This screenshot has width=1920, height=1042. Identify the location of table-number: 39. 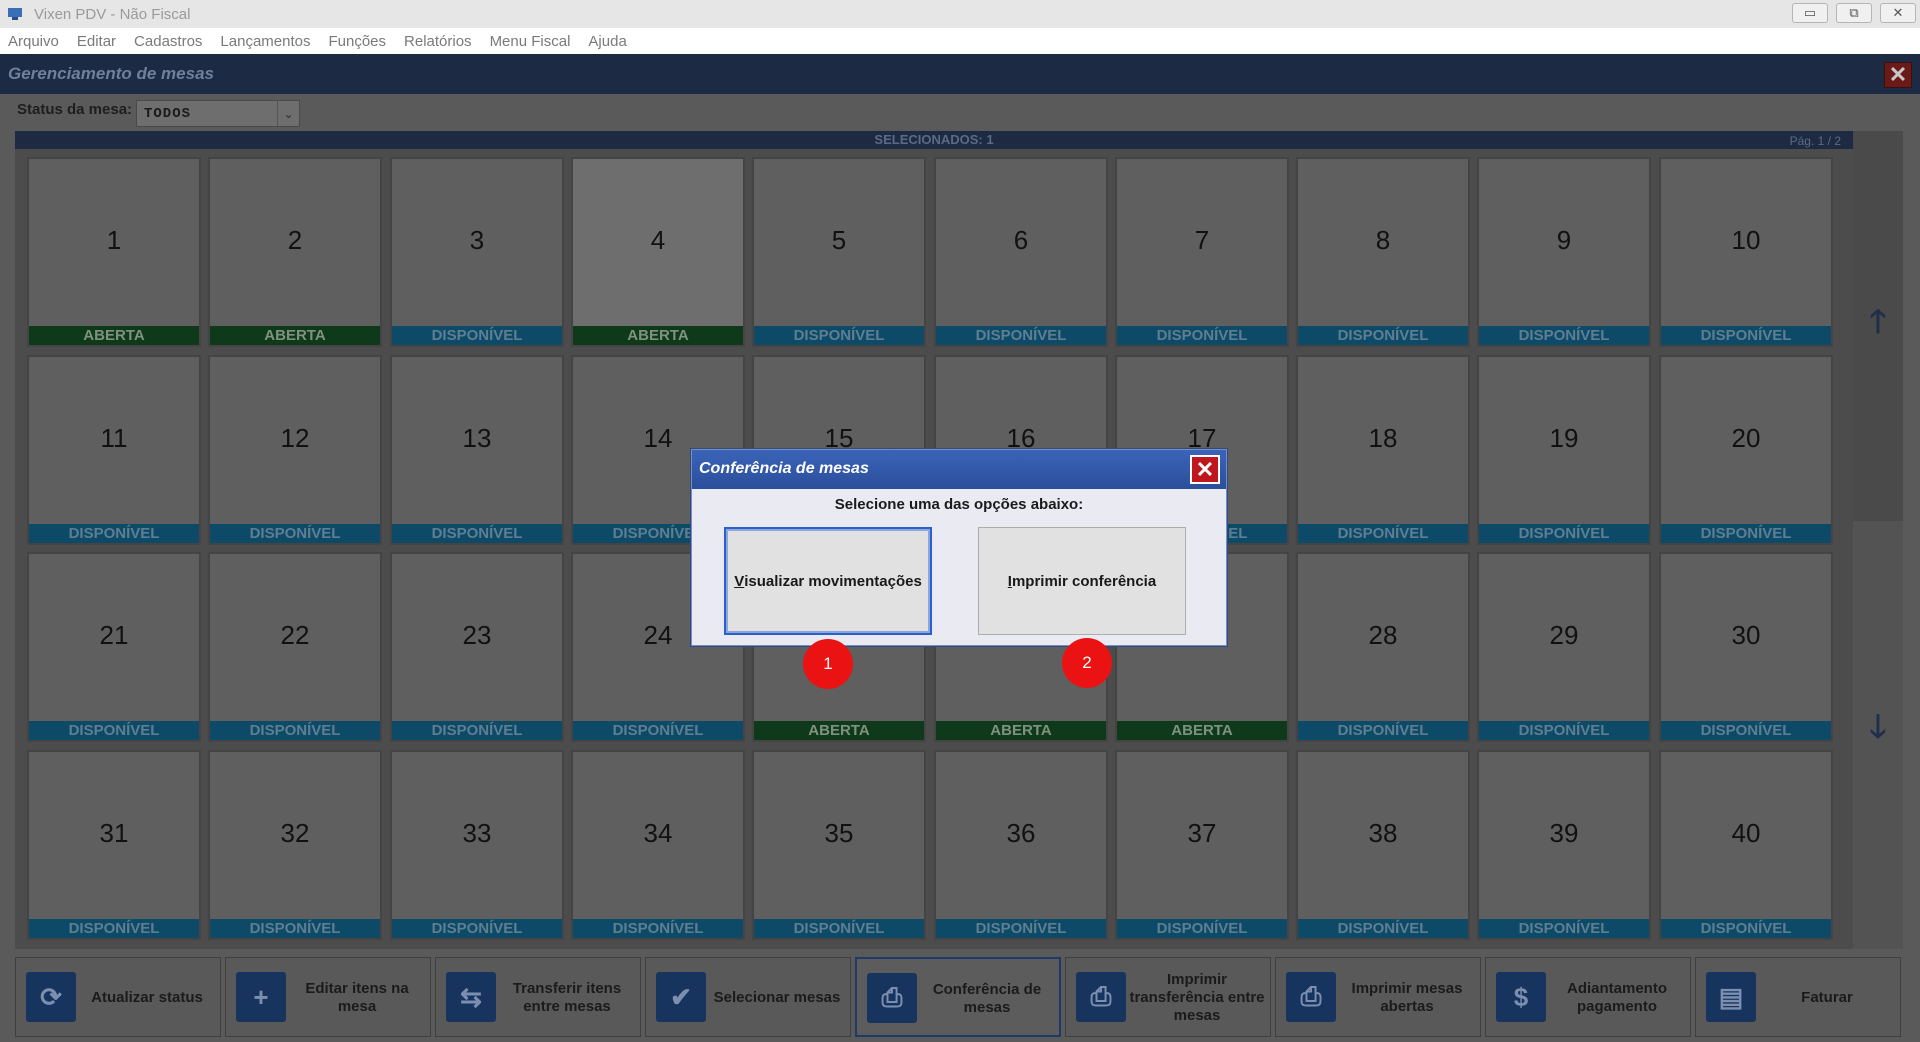
(1564, 833).